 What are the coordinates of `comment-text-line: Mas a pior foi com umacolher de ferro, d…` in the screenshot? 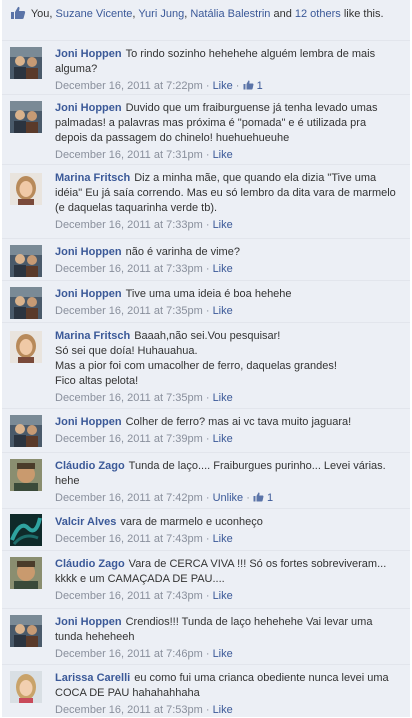 It's located at (196, 366).